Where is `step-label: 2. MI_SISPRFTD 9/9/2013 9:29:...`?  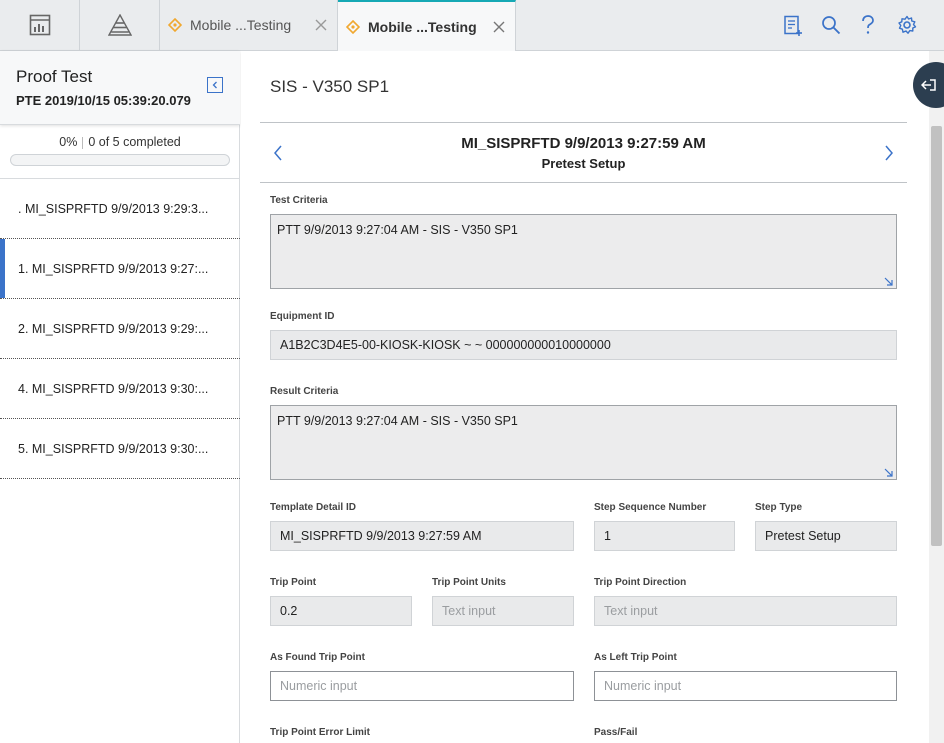
step-label: 2. MI_SISPRFTD 9/9/2013 9:29:... is located at coordinates (113, 329).